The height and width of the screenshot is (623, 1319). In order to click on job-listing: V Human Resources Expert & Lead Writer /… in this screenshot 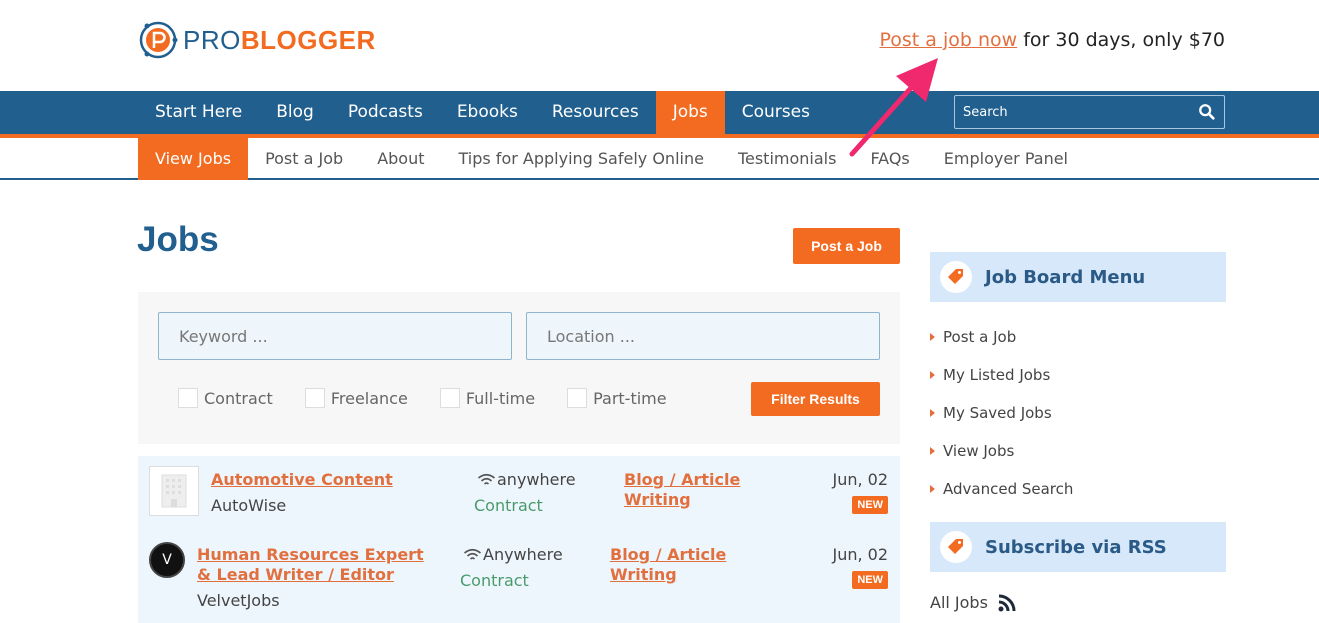, I will do `click(519, 577)`.